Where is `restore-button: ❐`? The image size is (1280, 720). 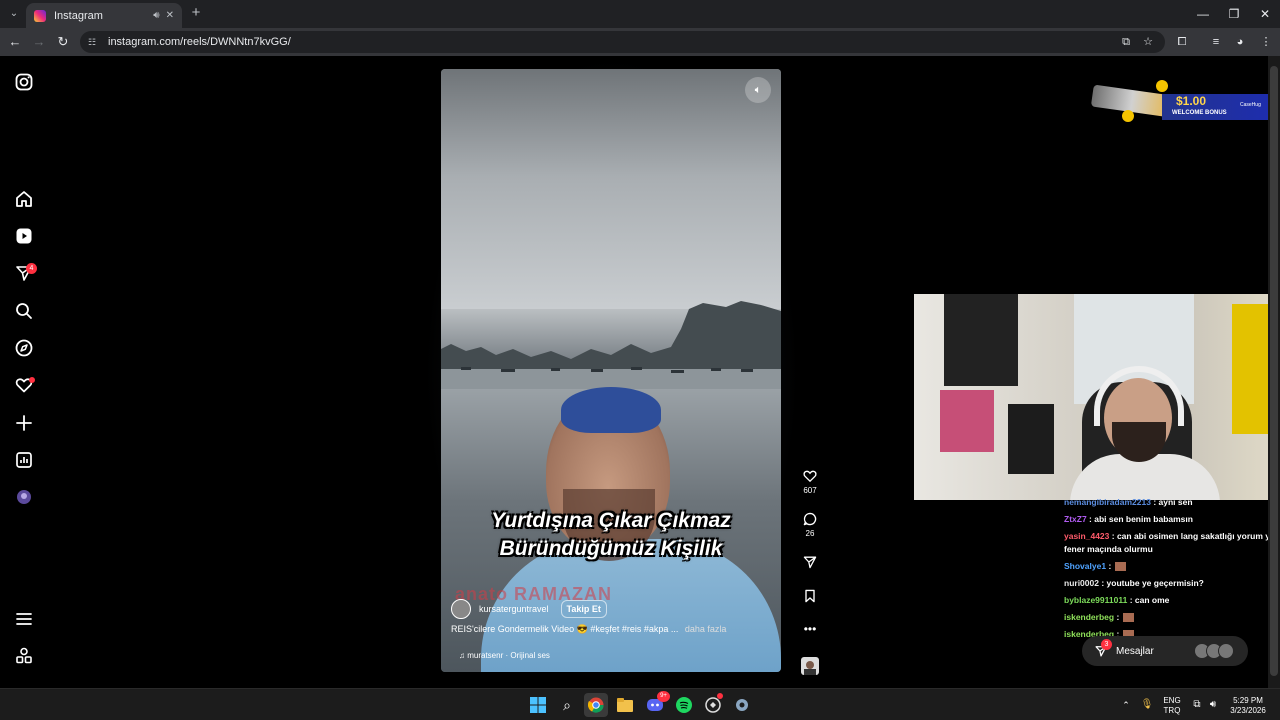 restore-button: ❐ is located at coordinates (1234, 14).